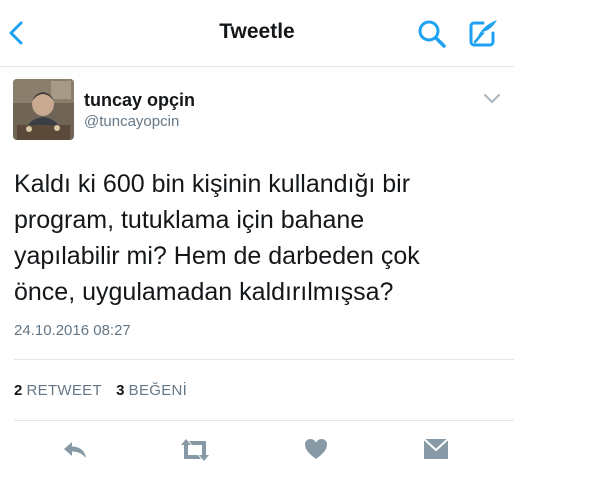 This screenshot has width=591, height=478. I want to click on compose-tweet-icon, so click(483, 33).